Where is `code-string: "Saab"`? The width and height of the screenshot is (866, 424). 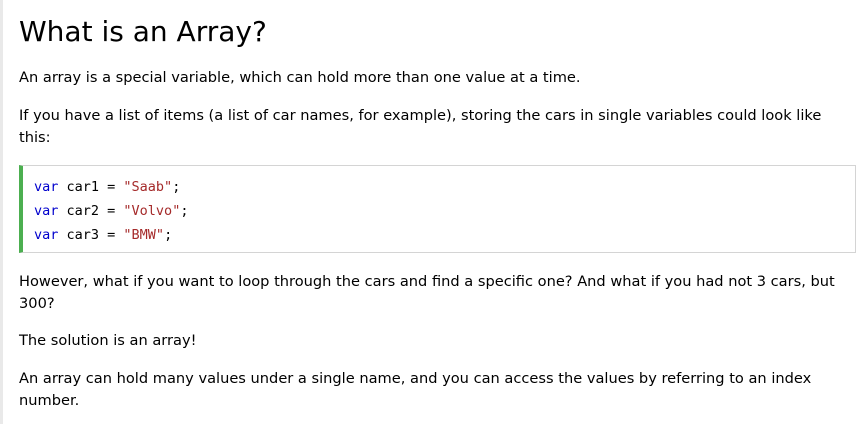
code-string: "Saab" is located at coordinates (148, 187).